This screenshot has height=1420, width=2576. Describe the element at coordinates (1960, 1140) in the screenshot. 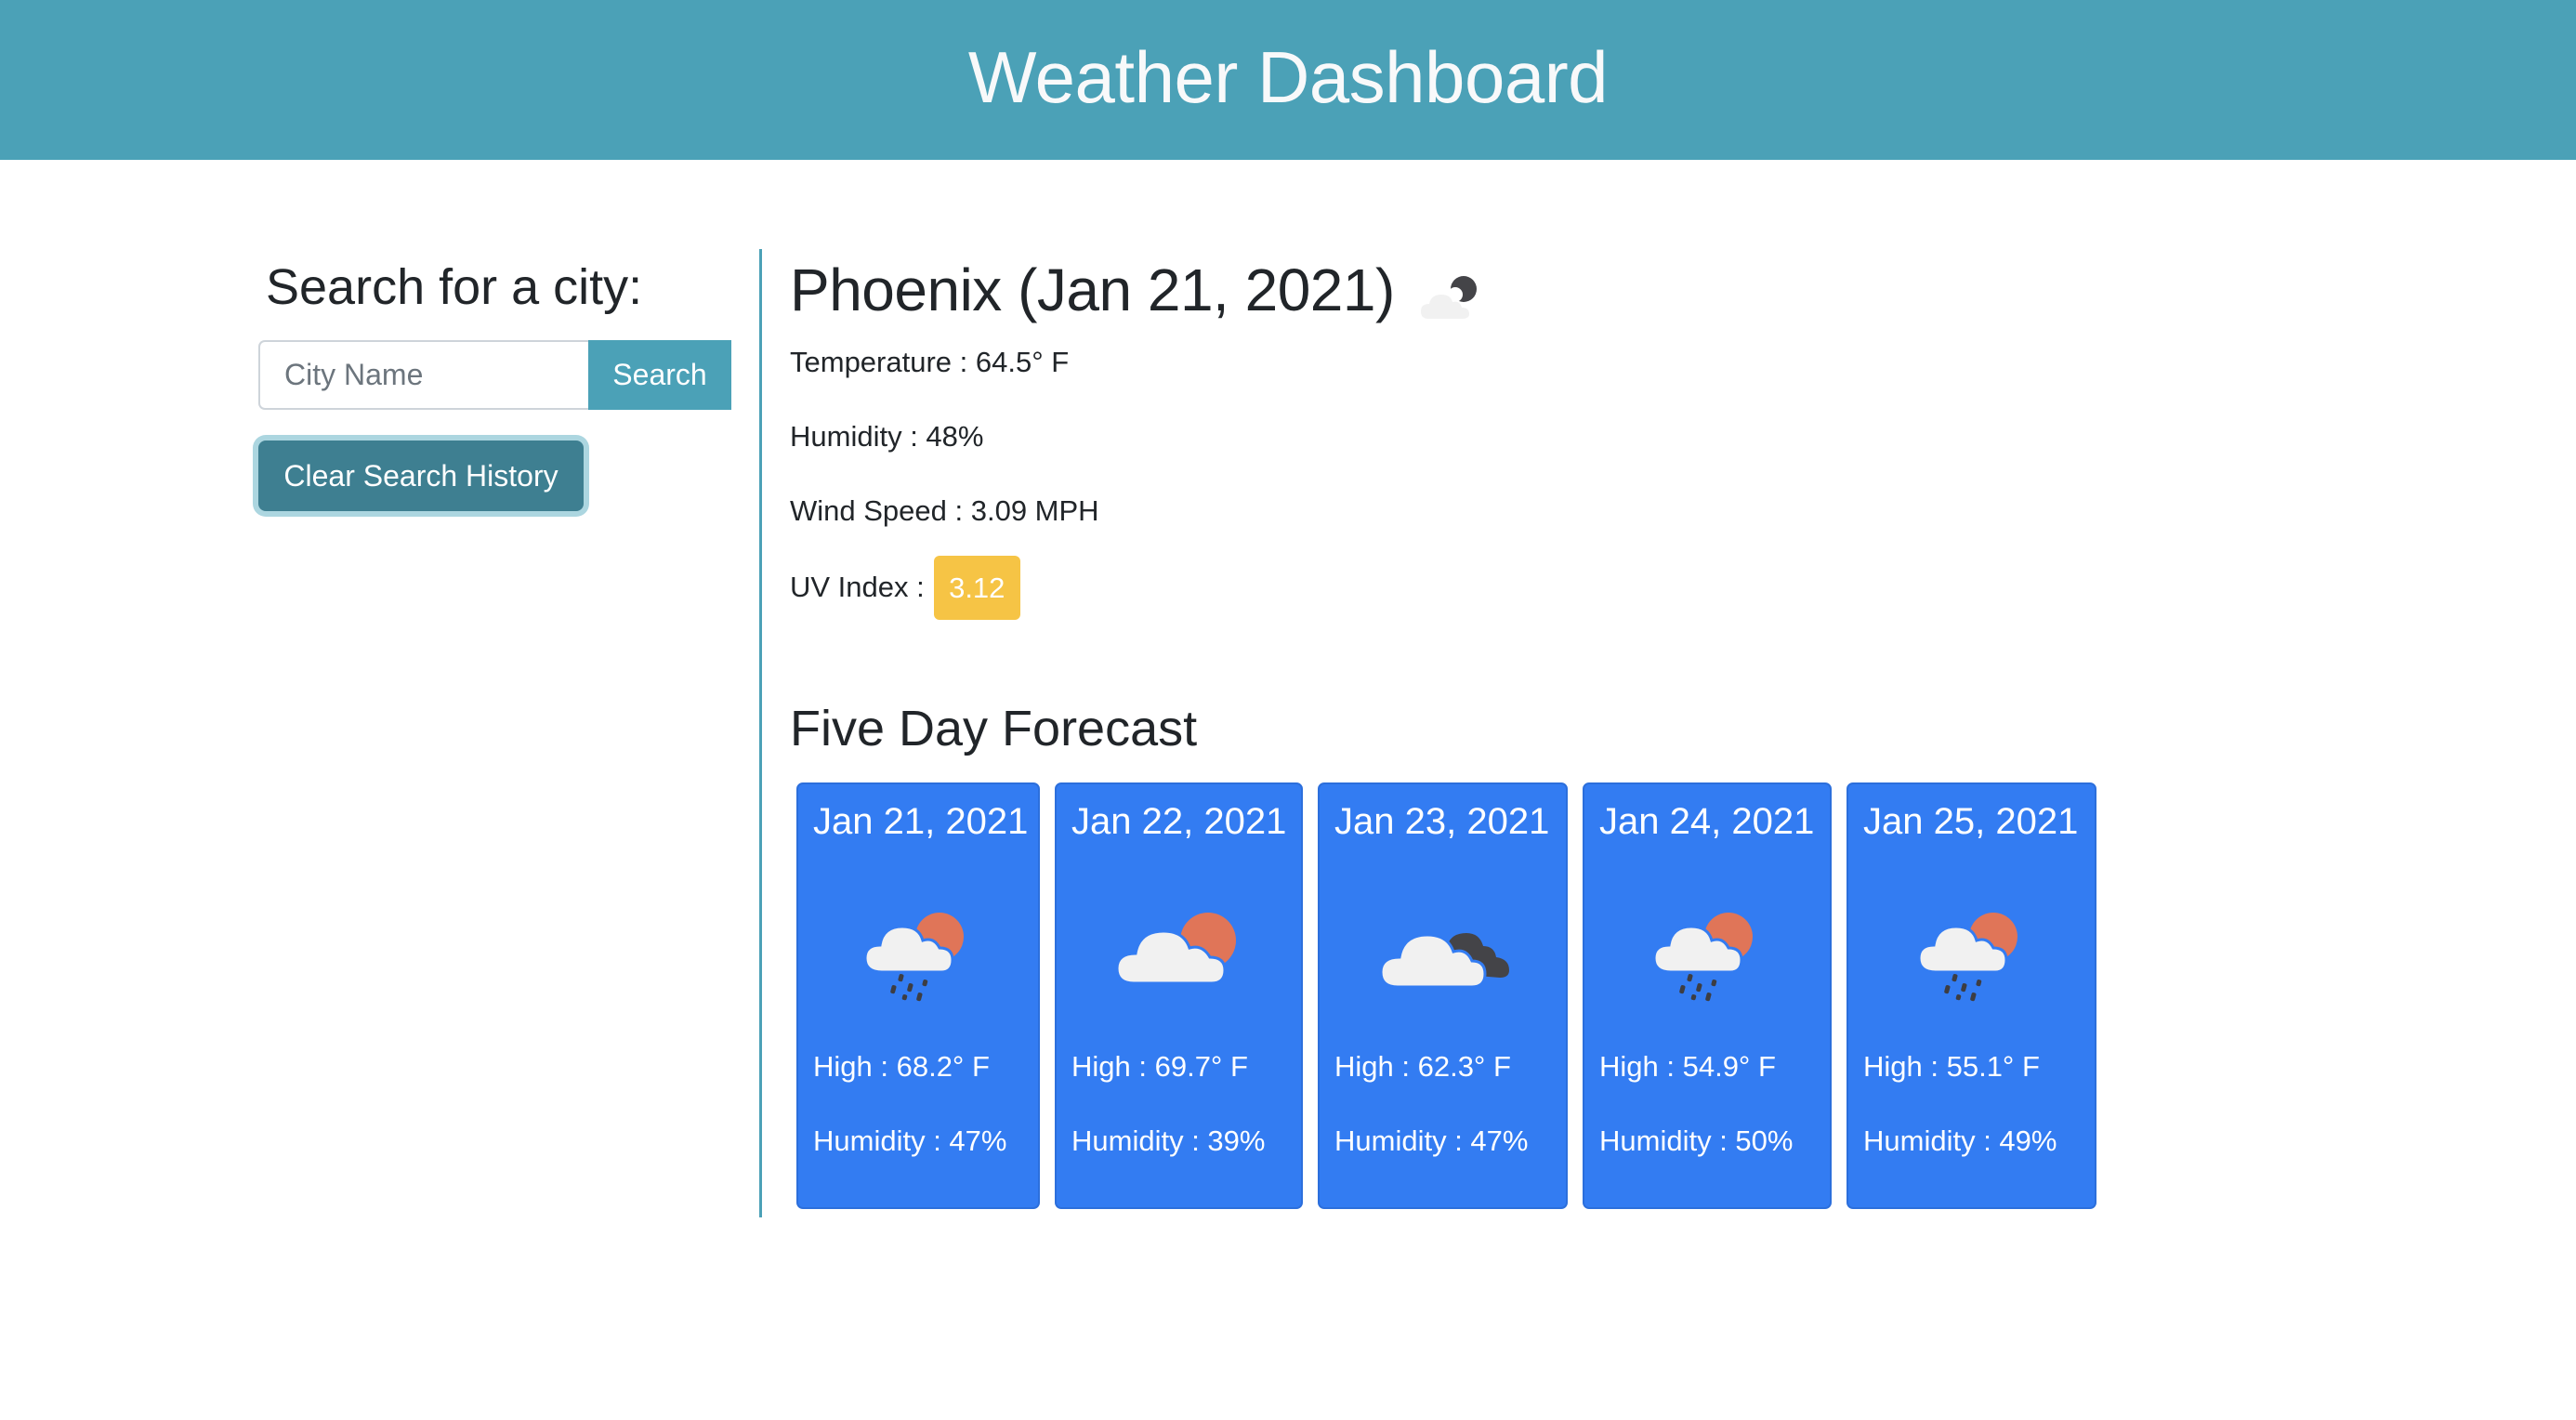

I see `forecast-humidity: Humidity : 49%` at that location.